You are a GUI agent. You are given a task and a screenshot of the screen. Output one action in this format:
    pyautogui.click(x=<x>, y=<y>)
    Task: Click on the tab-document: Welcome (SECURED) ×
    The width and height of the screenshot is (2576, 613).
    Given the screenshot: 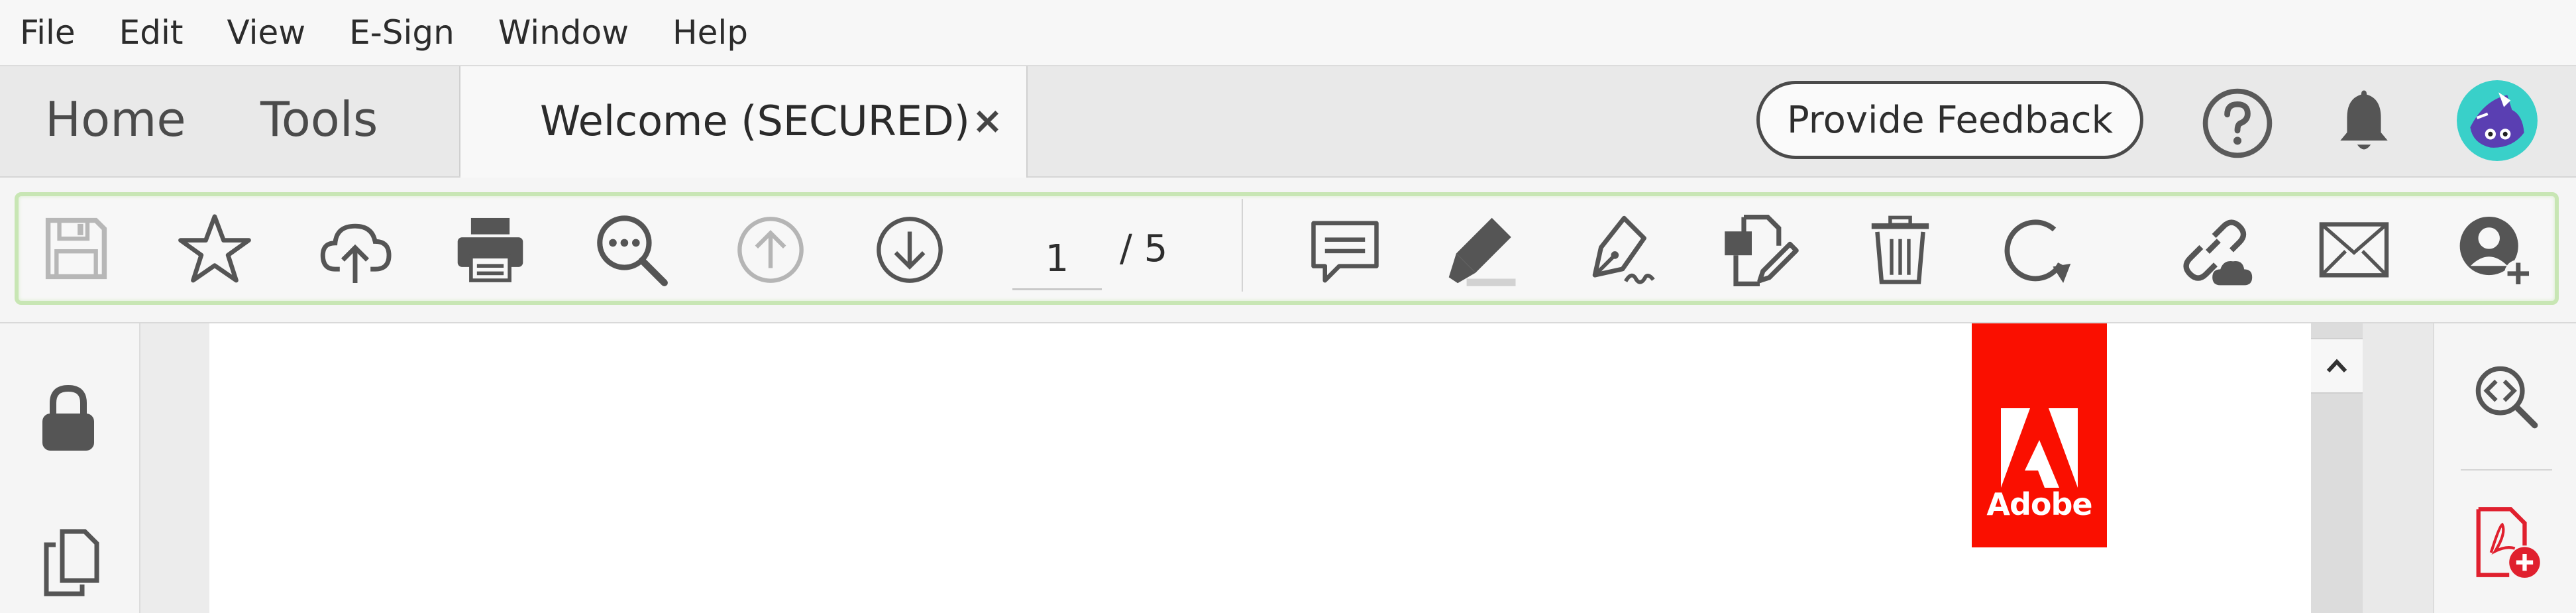 What is the action you would take?
    pyautogui.click(x=744, y=122)
    